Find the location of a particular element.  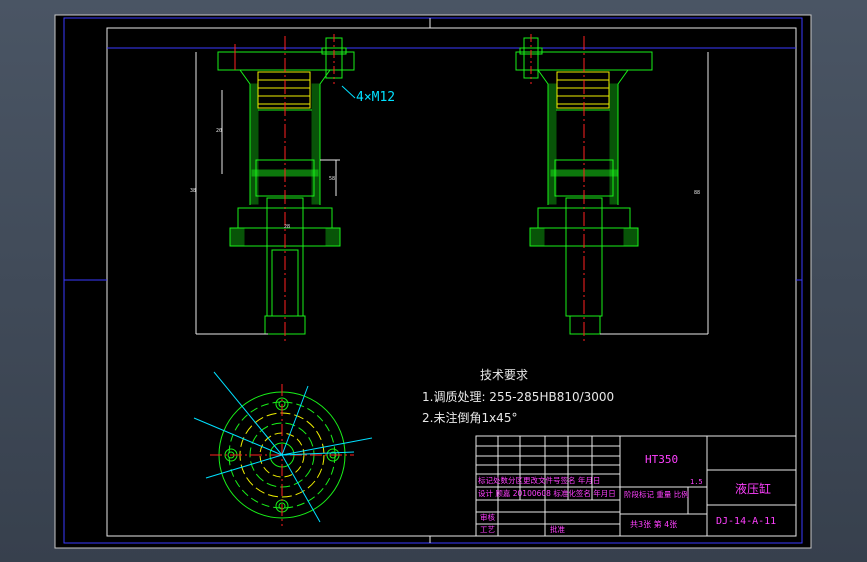

scale-value: 1.5 is located at coordinates (696, 482).